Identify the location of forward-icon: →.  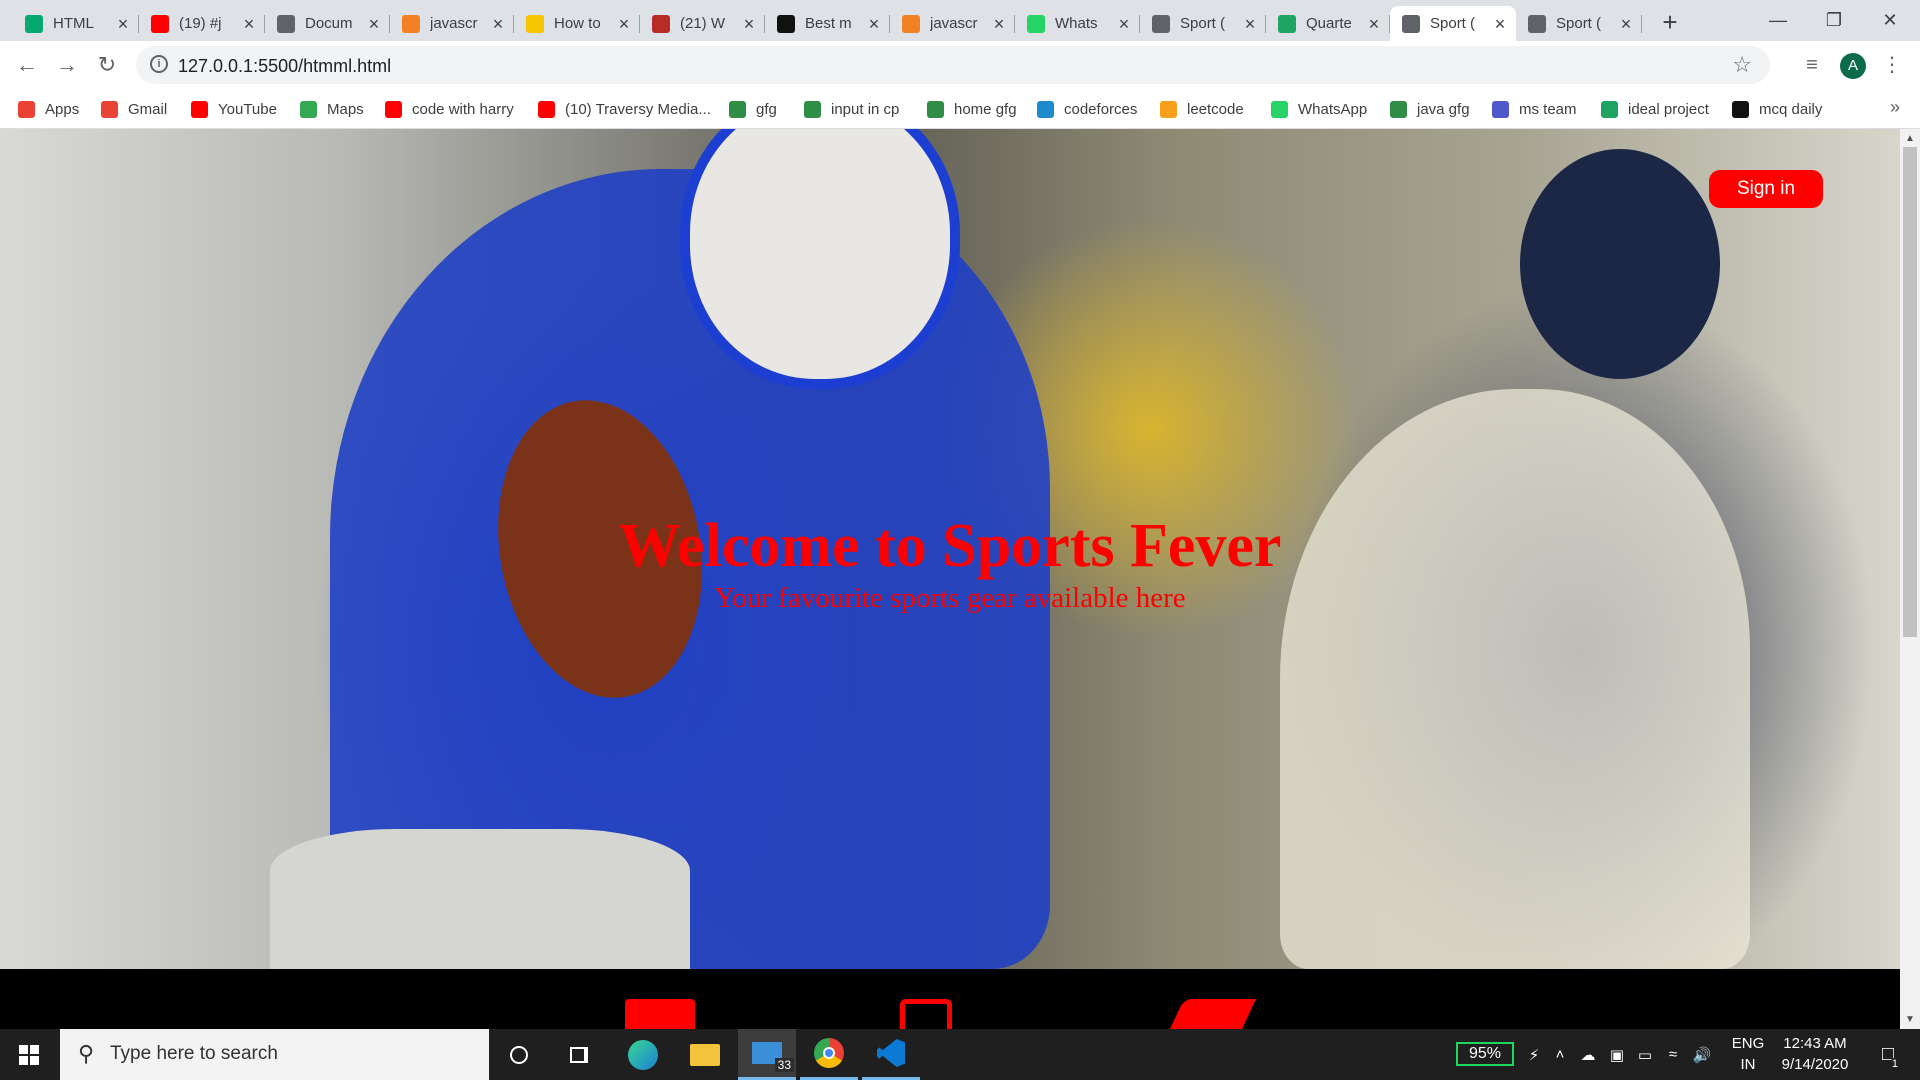
(67, 65).